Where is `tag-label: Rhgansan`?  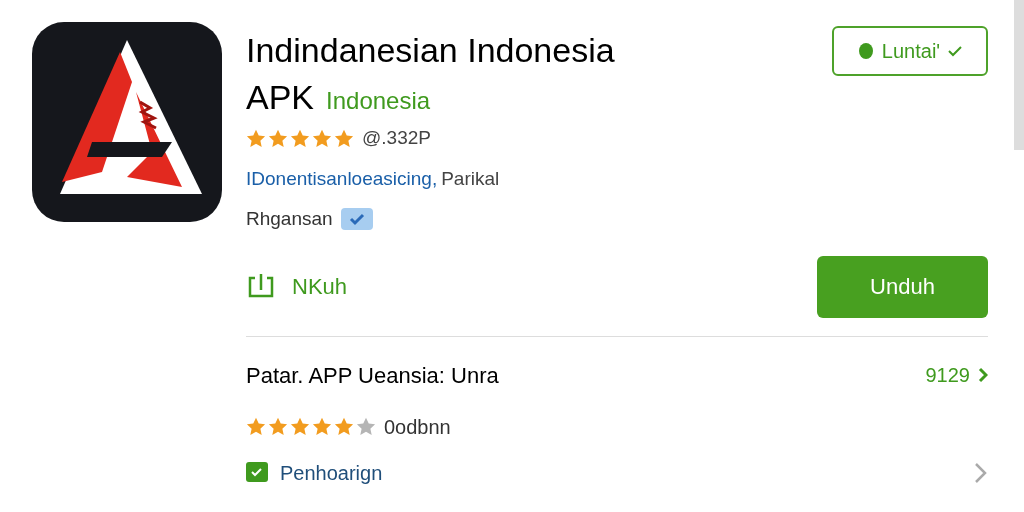
tag-label: Rhgansan is located at coordinates (289, 219).